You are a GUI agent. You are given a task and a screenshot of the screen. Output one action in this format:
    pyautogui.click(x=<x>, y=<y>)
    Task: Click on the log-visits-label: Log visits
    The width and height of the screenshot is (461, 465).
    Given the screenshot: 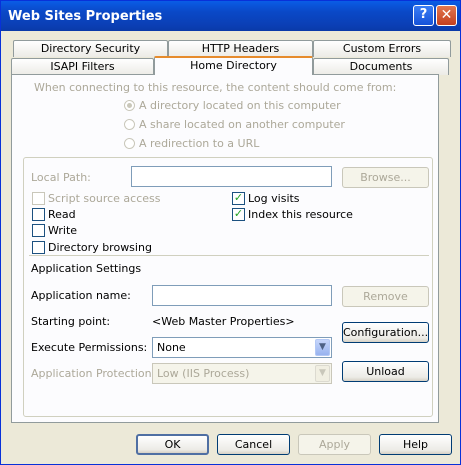 What is the action you would take?
    pyautogui.click(x=274, y=198)
    